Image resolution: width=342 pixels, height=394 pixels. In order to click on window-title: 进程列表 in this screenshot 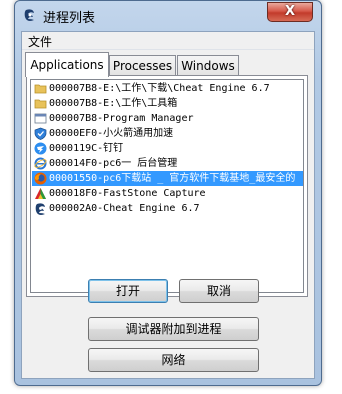, I will do `click(69, 18)`.